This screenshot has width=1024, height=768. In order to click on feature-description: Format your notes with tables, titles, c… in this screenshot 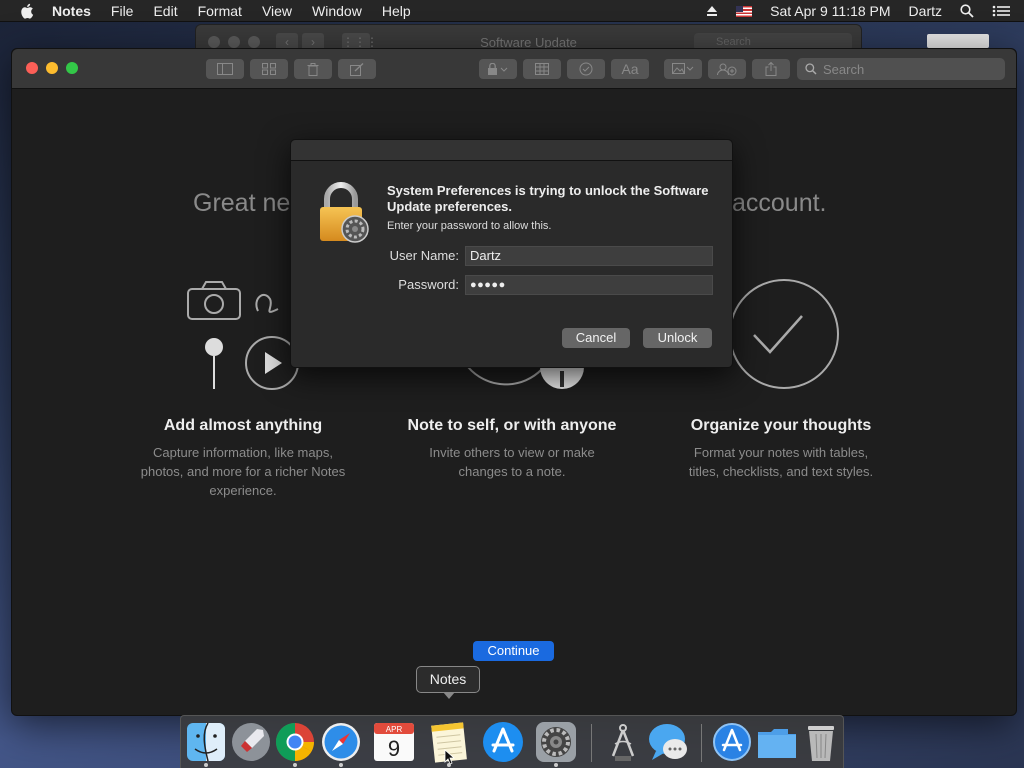, I will do `click(781, 462)`.